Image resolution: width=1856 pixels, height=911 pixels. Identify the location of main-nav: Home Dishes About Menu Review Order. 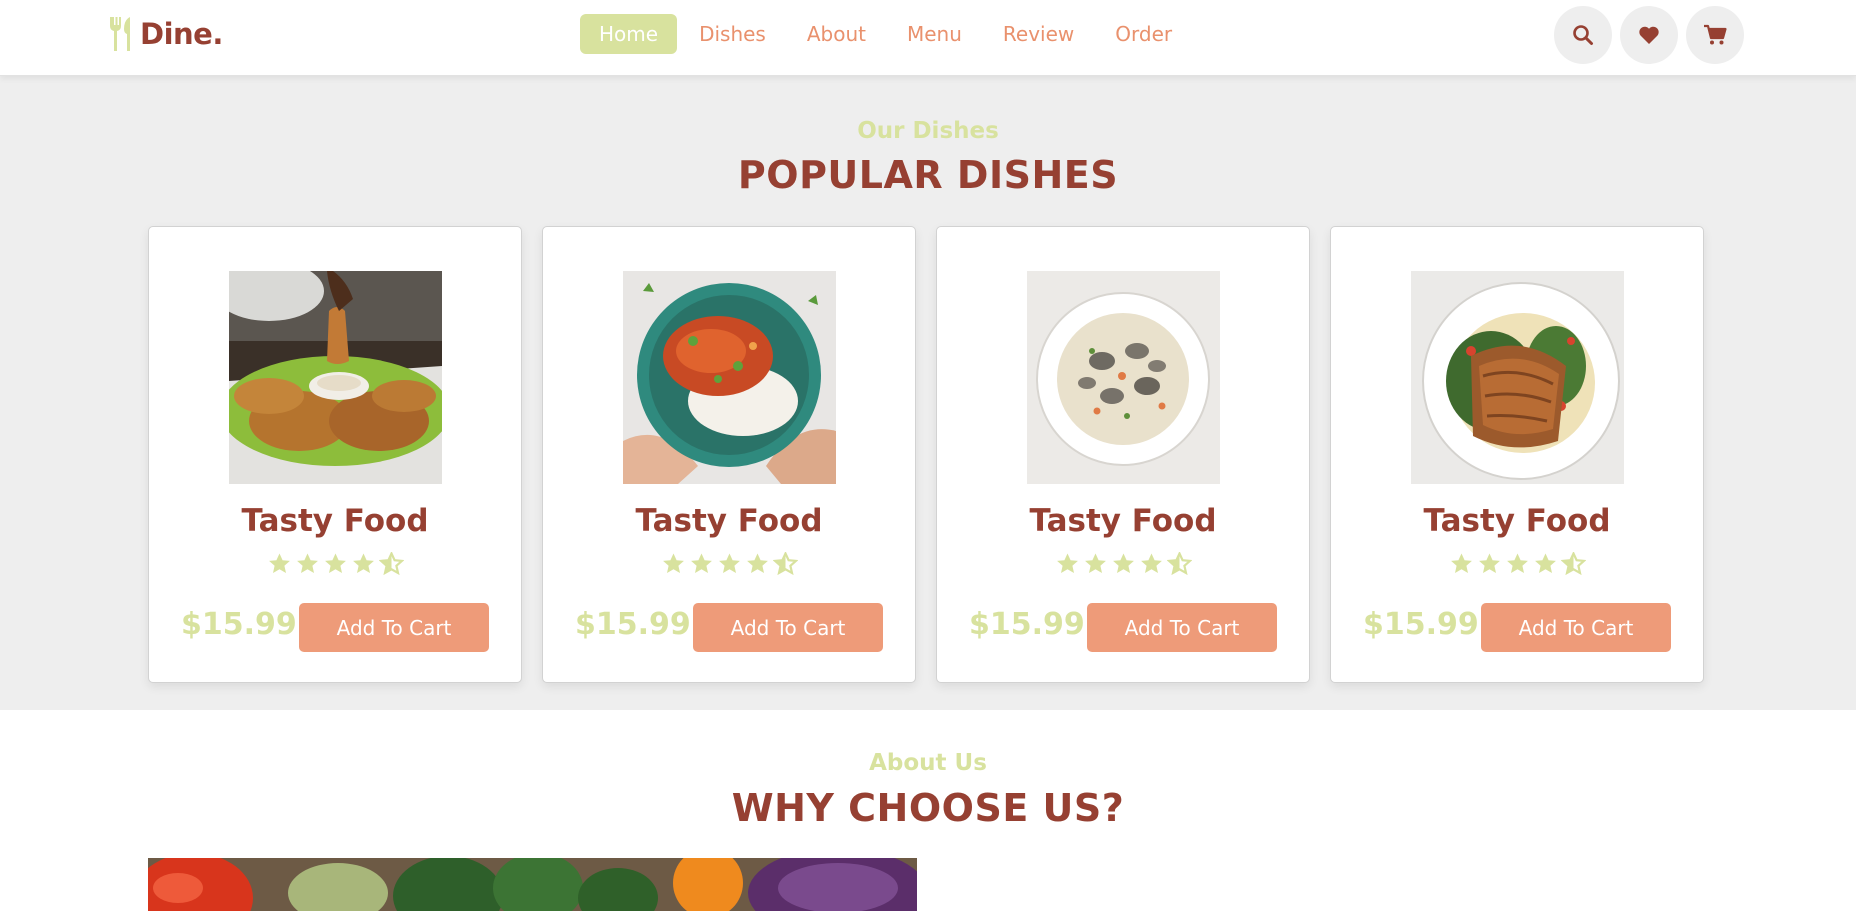
(887, 34).